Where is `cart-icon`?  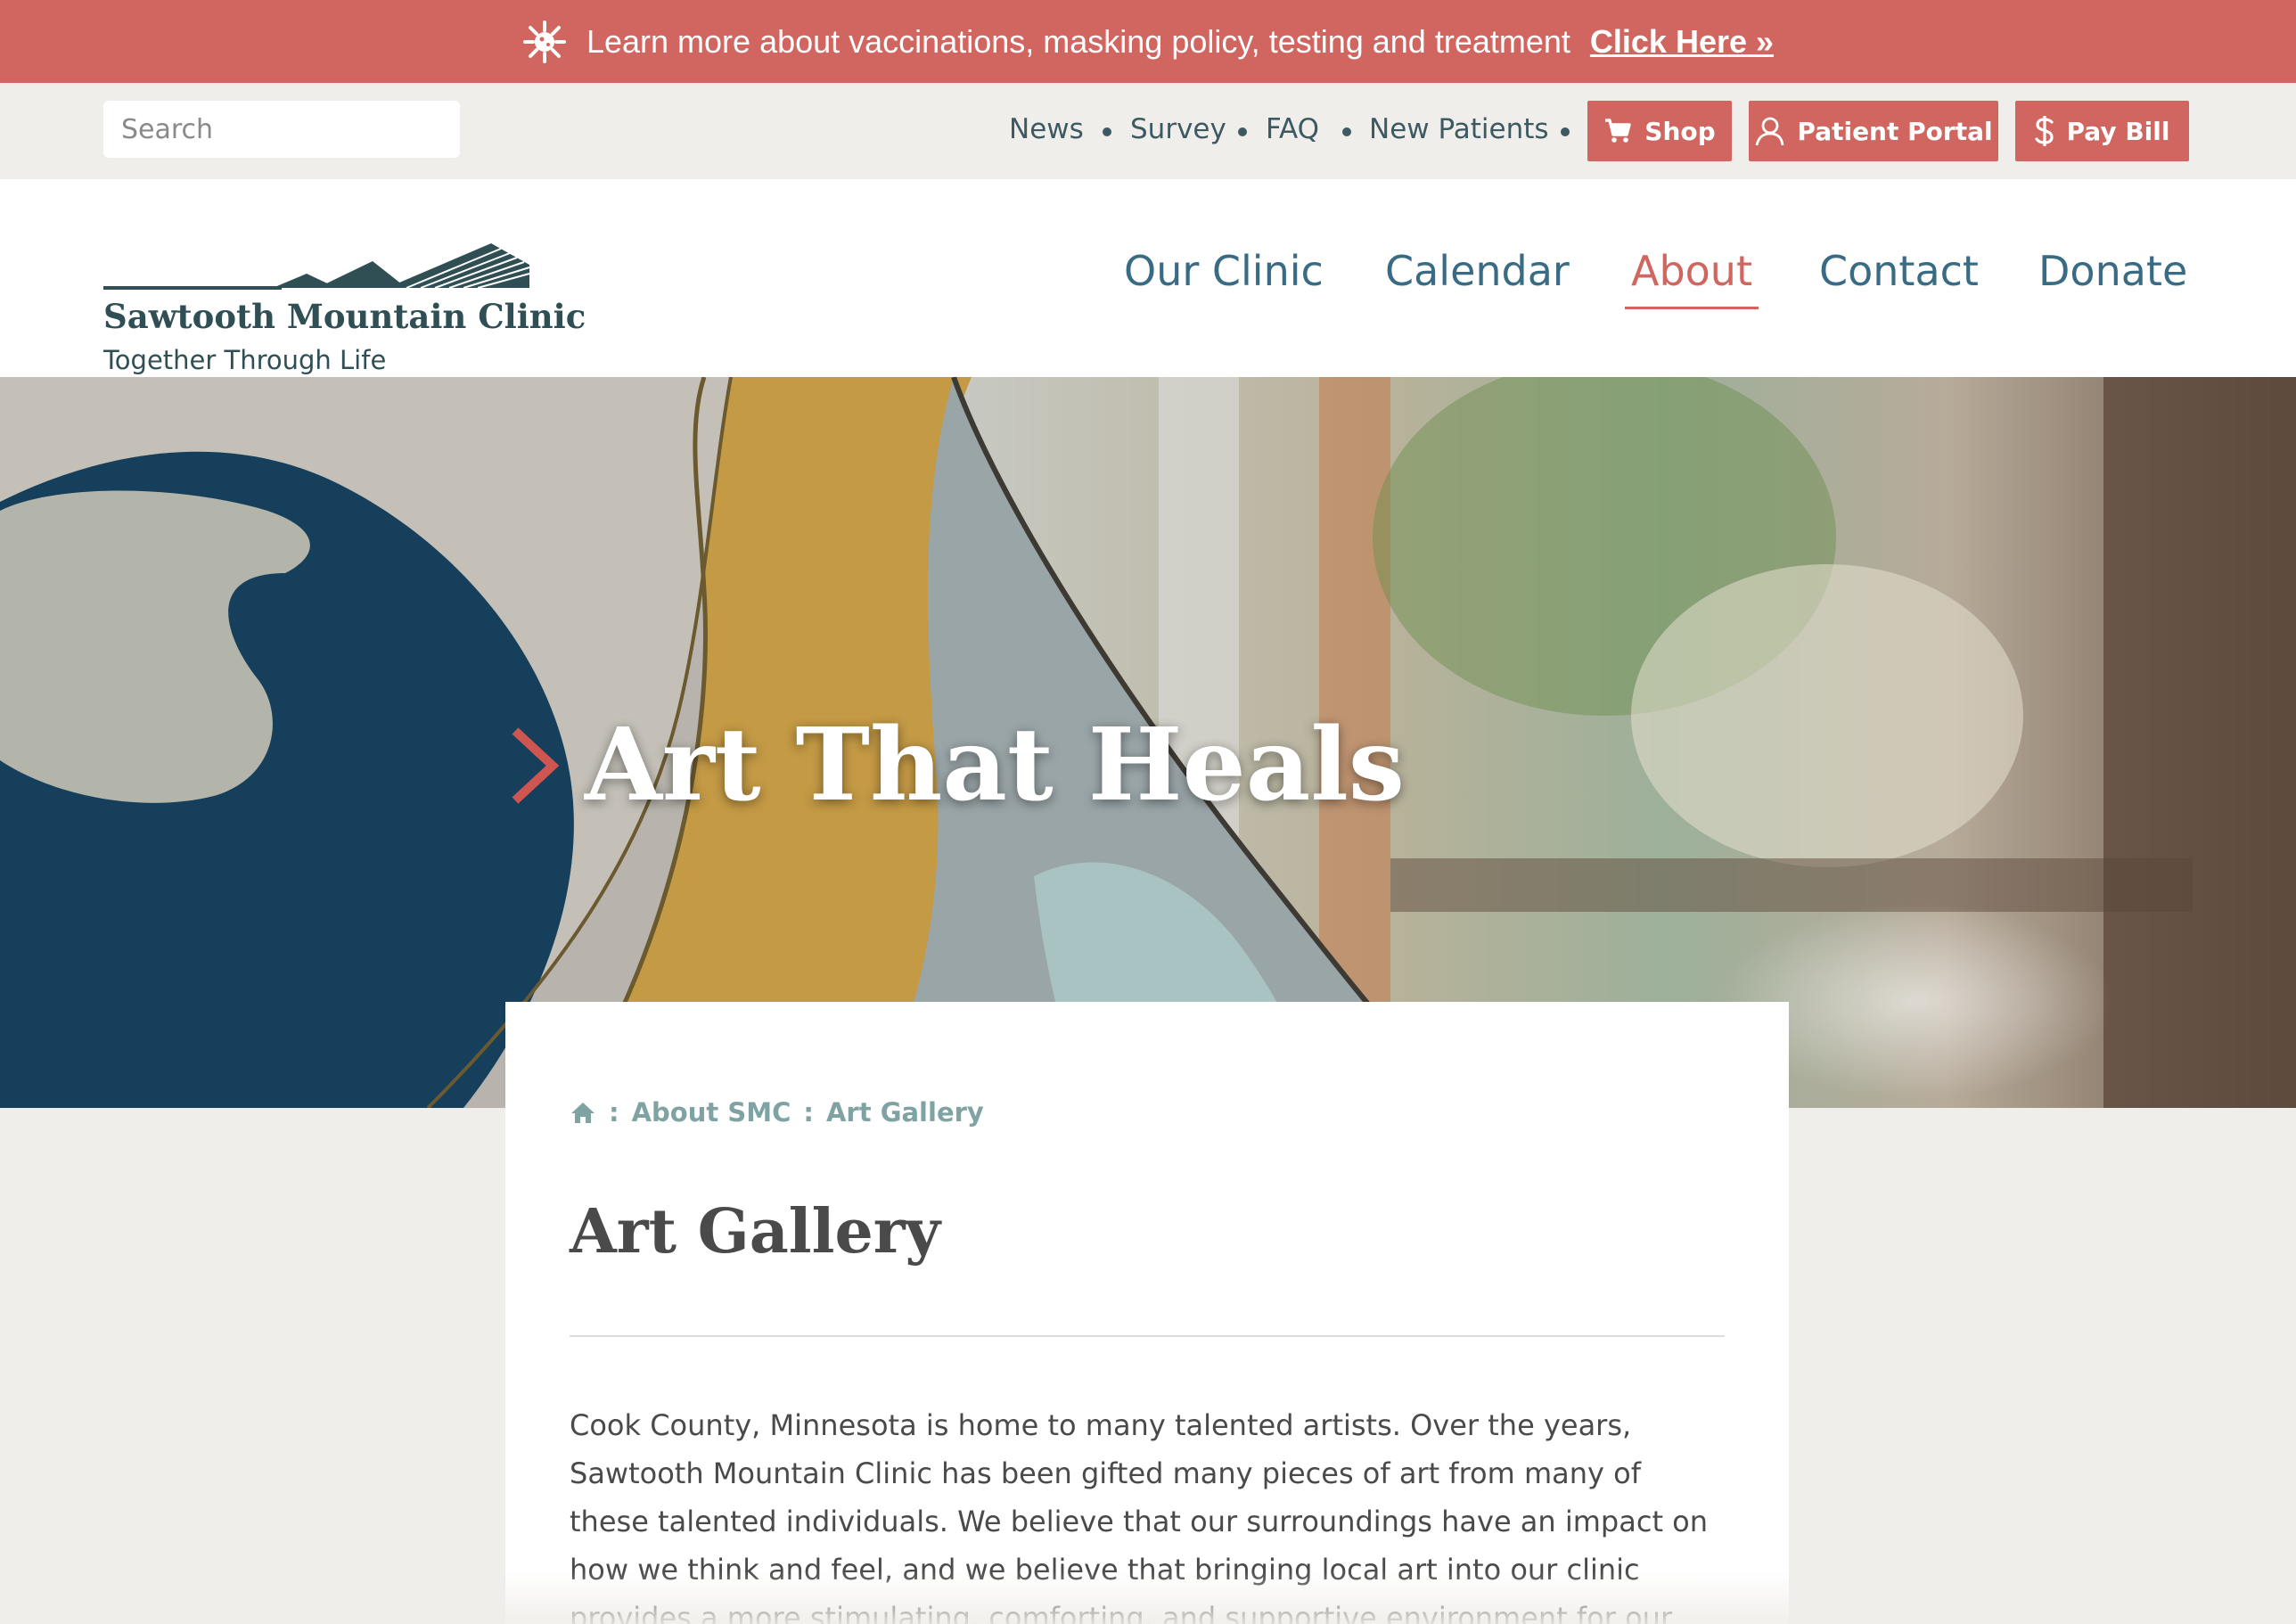 cart-icon is located at coordinates (1618, 131).